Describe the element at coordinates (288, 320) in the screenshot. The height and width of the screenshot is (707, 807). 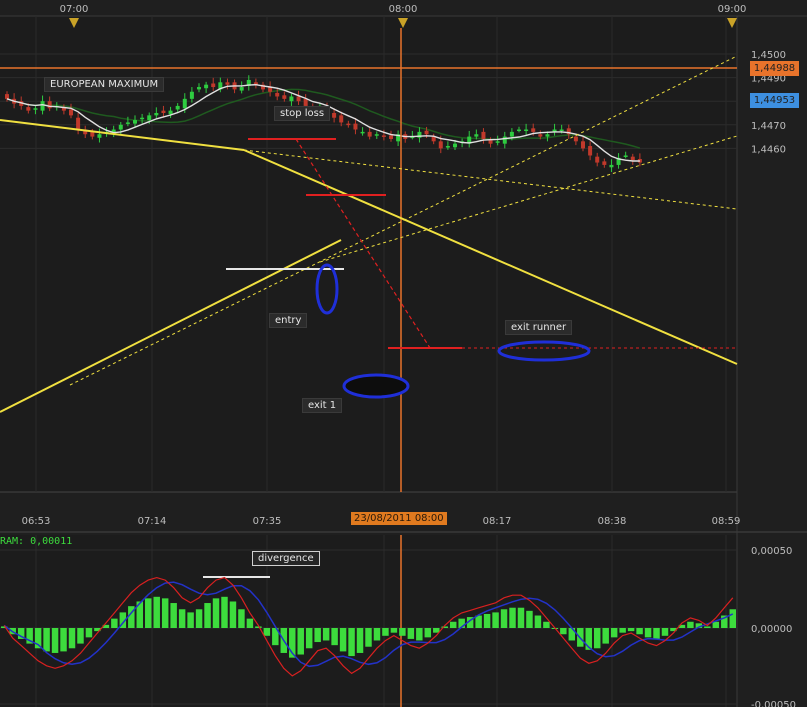
I see `entry-label: entry` at that location.